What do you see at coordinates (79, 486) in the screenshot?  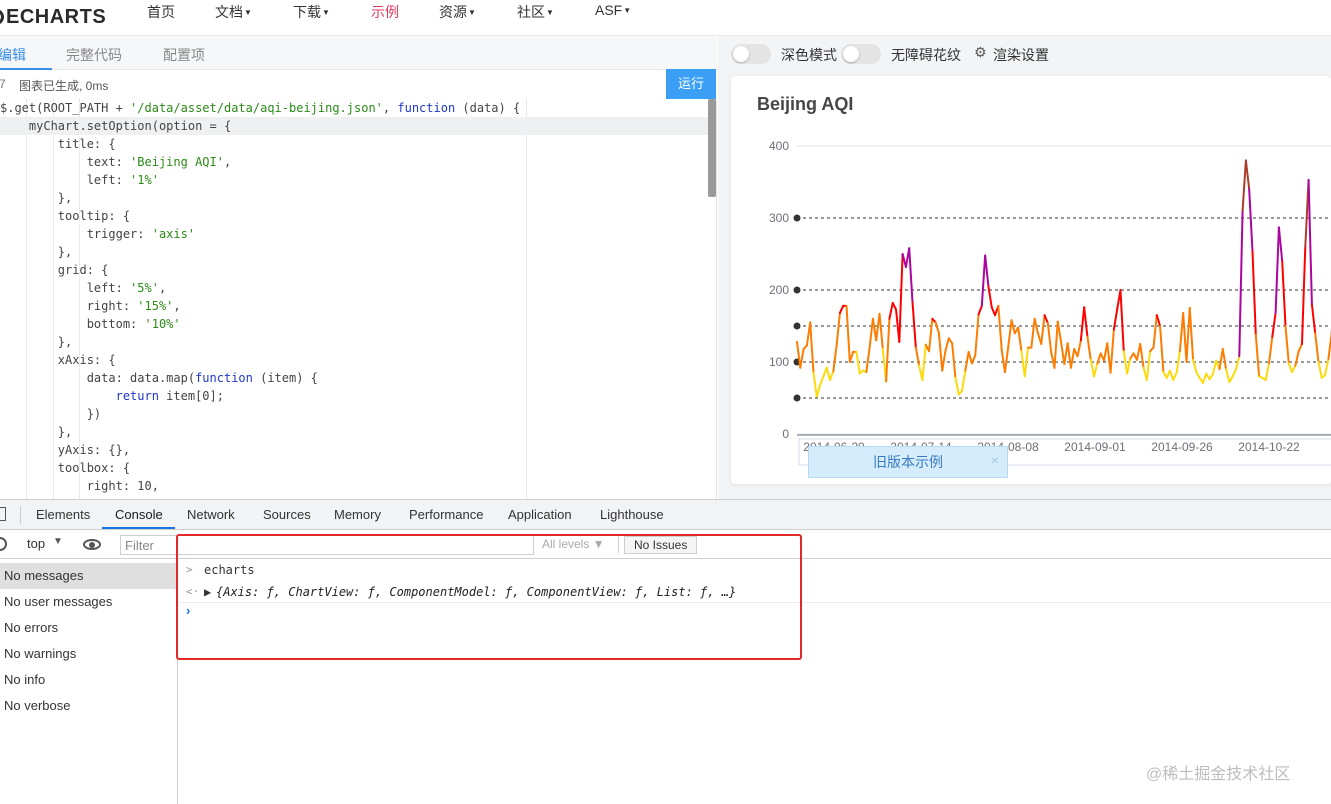 I see `code-line: right: 10,` at bounding box center [79, 486].